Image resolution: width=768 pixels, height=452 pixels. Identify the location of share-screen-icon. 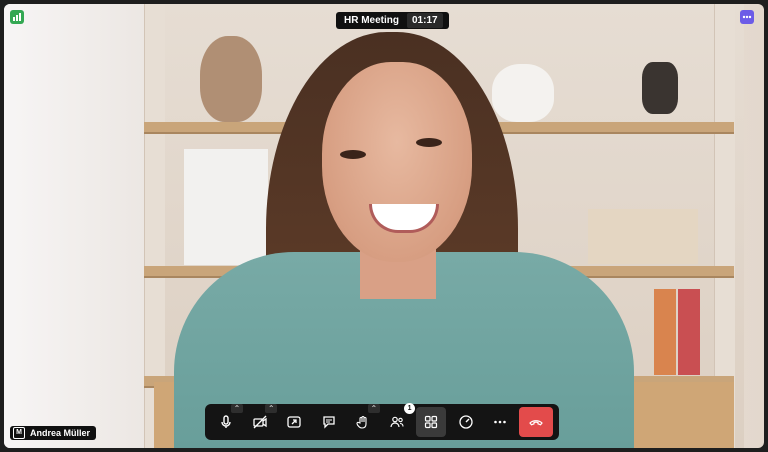
(294, 422).